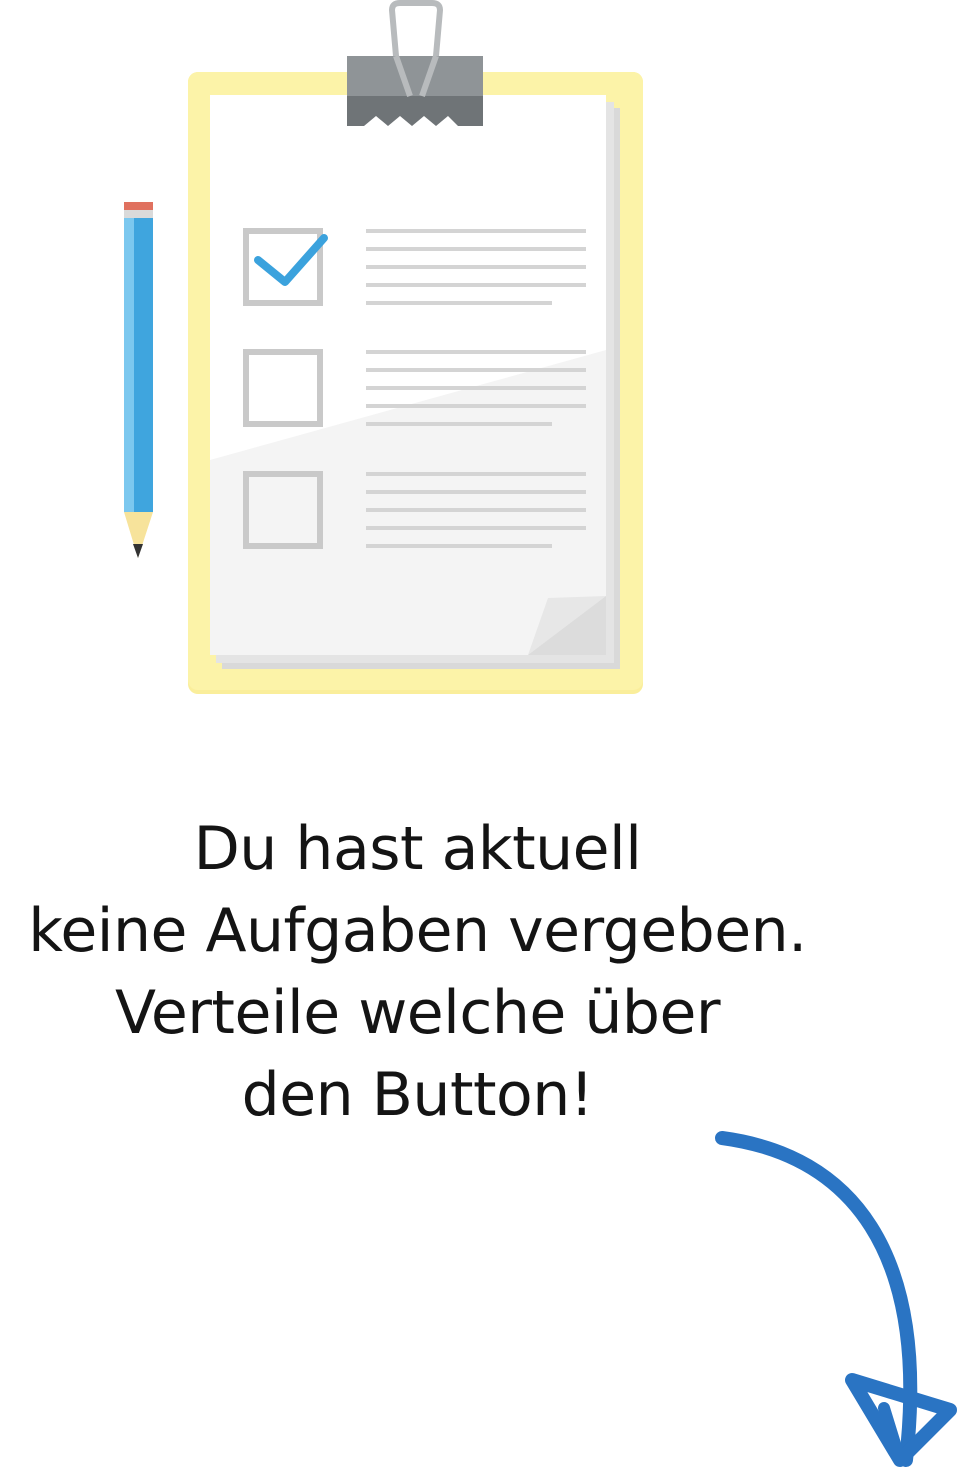  I want to click on message-line: Du hast aktuell, so click(417, 849).